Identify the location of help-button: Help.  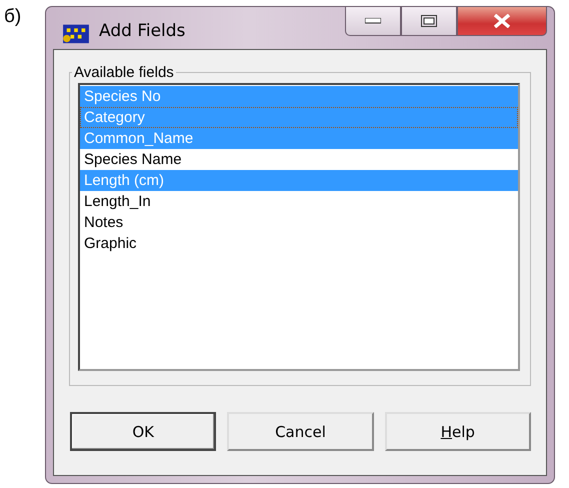
(457, 431).